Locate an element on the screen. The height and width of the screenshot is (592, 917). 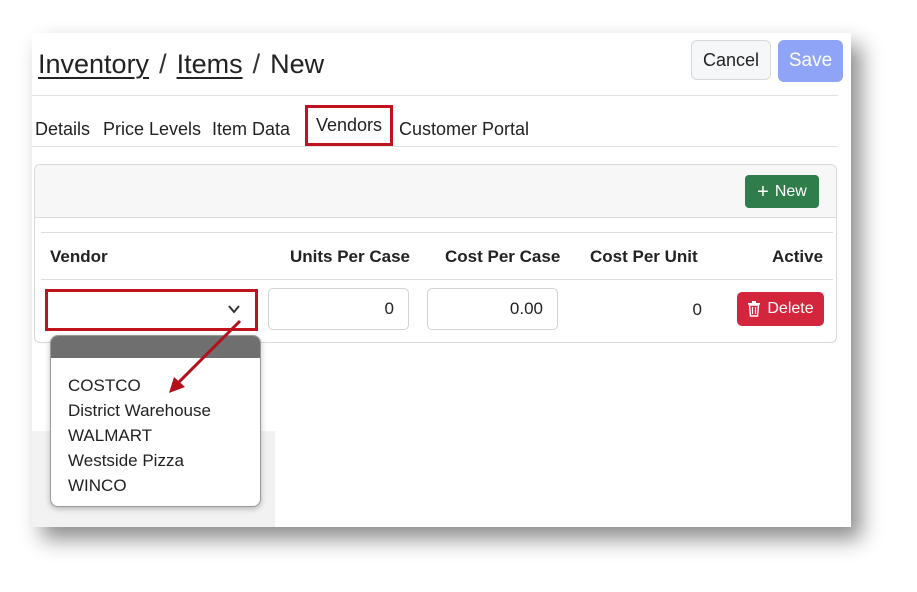
header-cost-per-case: Cost Per Case is located at coordinates (503, 256).